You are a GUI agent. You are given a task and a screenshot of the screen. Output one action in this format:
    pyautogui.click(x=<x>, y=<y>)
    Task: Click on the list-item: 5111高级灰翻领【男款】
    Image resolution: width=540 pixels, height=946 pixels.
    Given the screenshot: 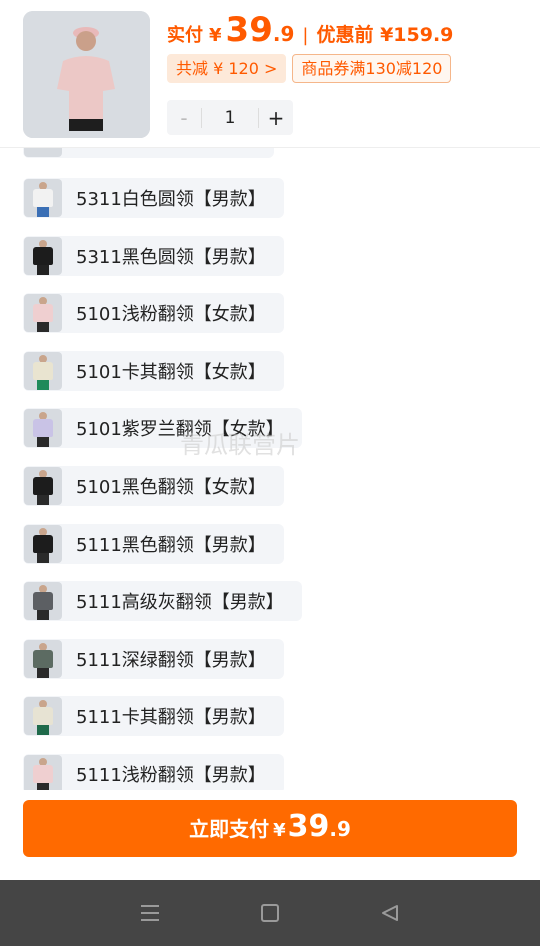 What is the action you would take?
    pyautogui.click(x=162, y=601)
    